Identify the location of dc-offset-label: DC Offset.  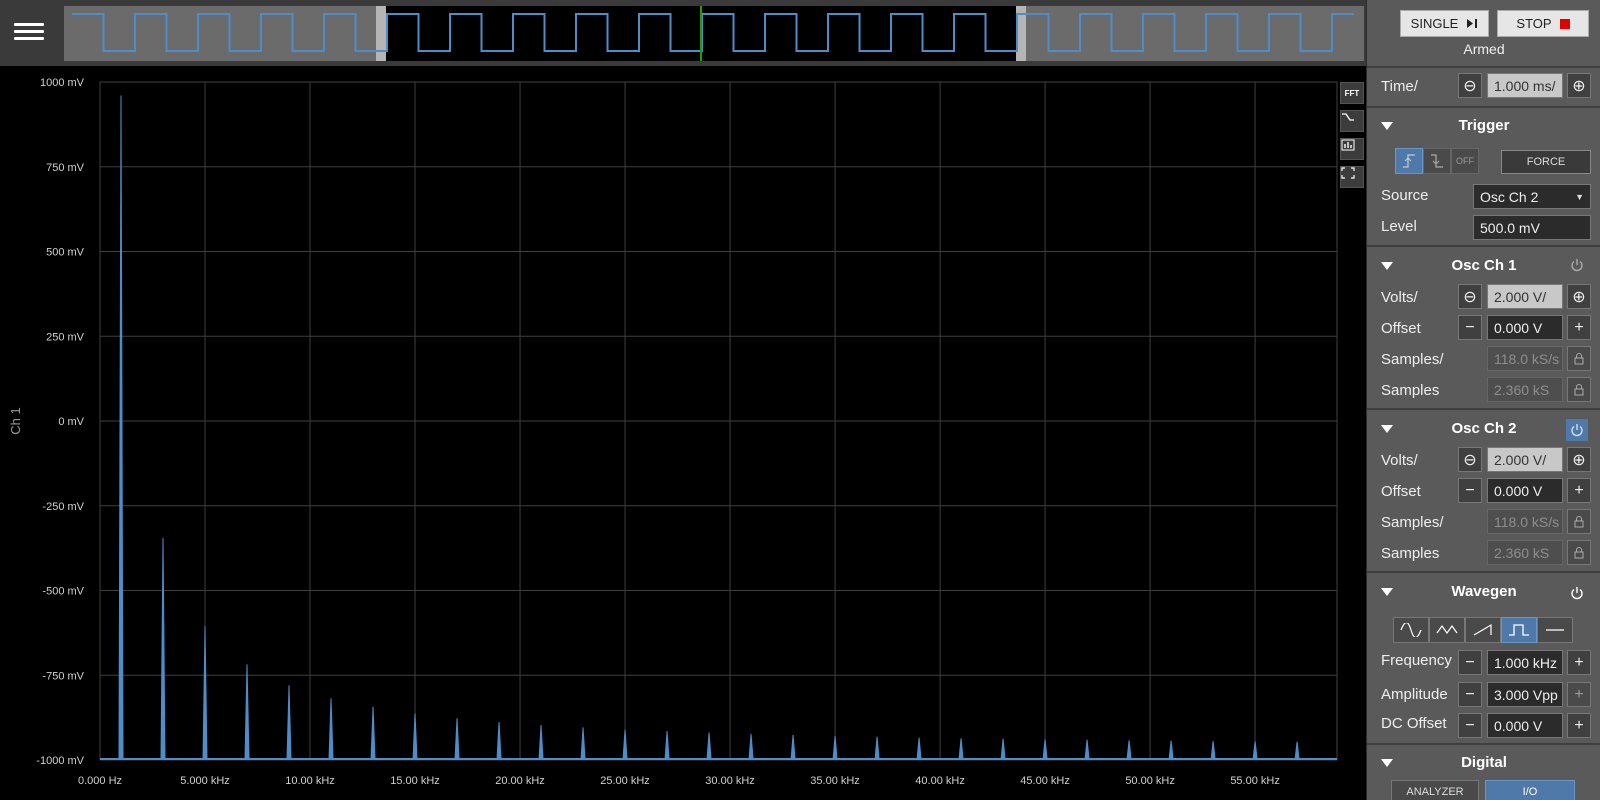
(1414, 723).